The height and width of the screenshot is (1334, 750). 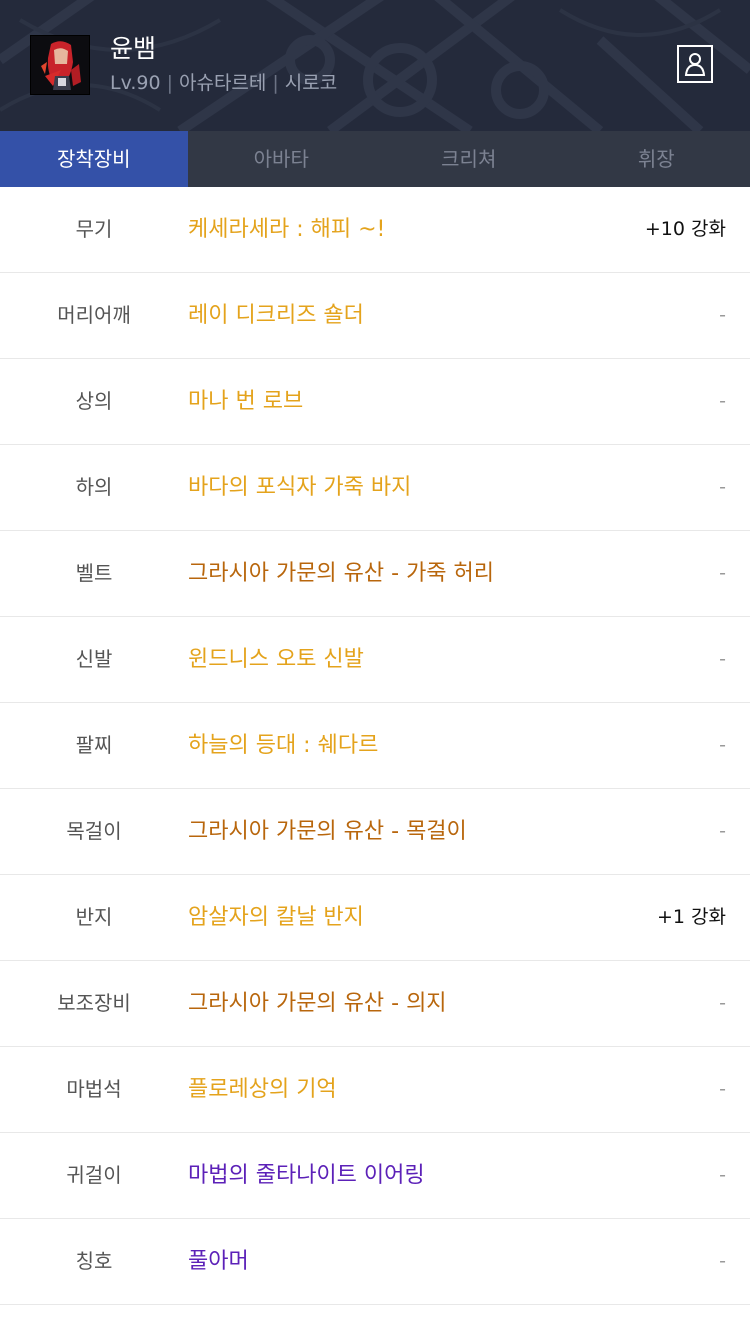 I want to click on equipment-row: 반지 암살자의 칼날 반지 +1 강화, so click(x=375, y=918).